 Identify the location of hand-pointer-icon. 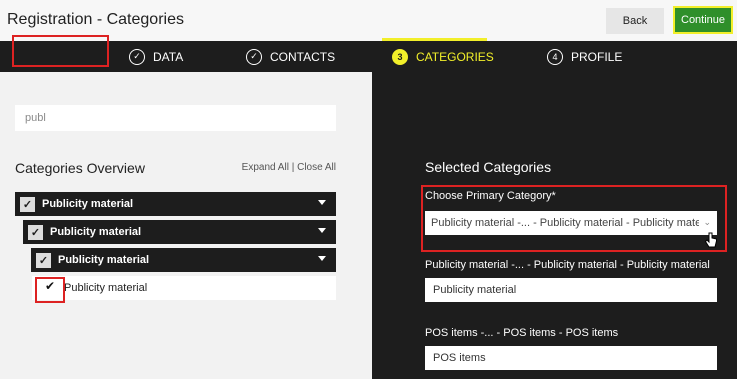
(710, 240).